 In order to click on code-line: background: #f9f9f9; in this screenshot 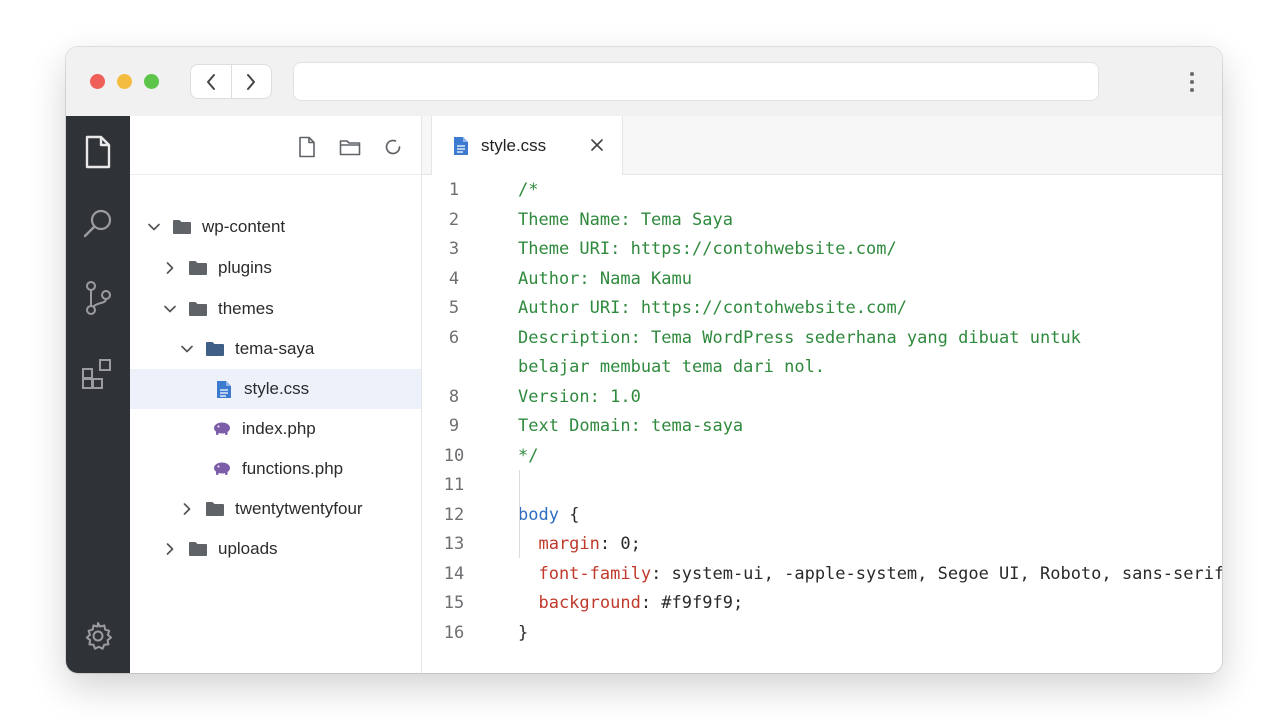, I will do `click(630, 603)`.